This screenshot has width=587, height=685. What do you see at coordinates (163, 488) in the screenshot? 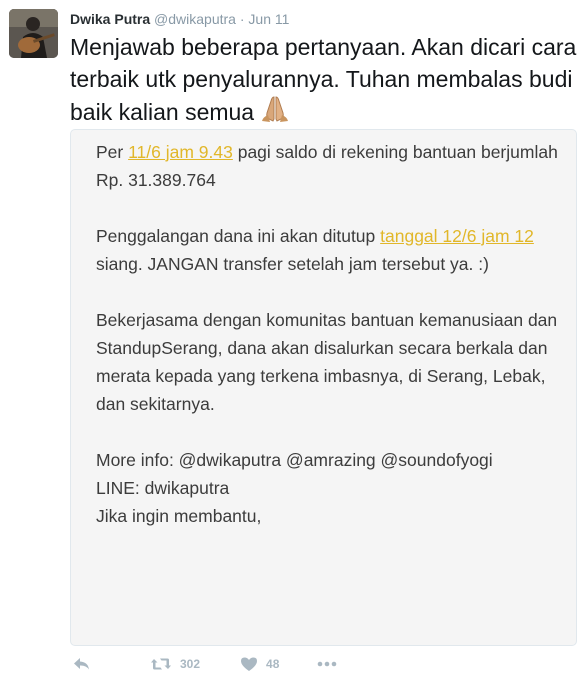
I see `note-text-segment: LINE: dwikaputra` at bounding box center [163, 488].